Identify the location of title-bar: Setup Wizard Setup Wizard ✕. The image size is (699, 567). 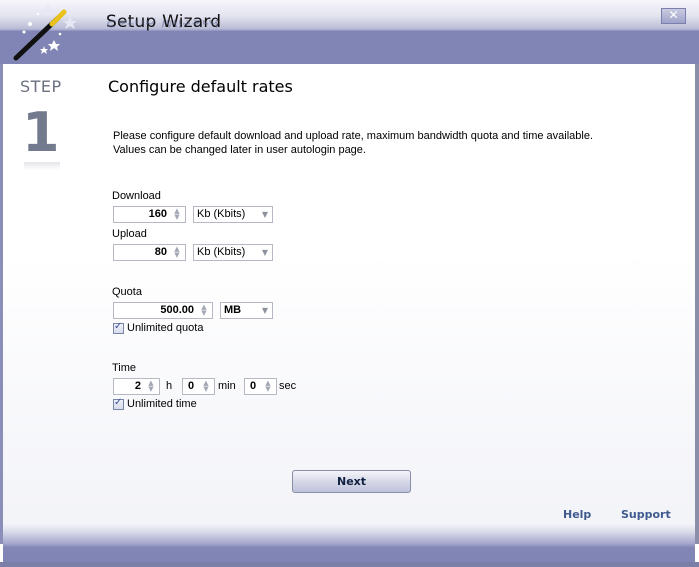
(349, 32).